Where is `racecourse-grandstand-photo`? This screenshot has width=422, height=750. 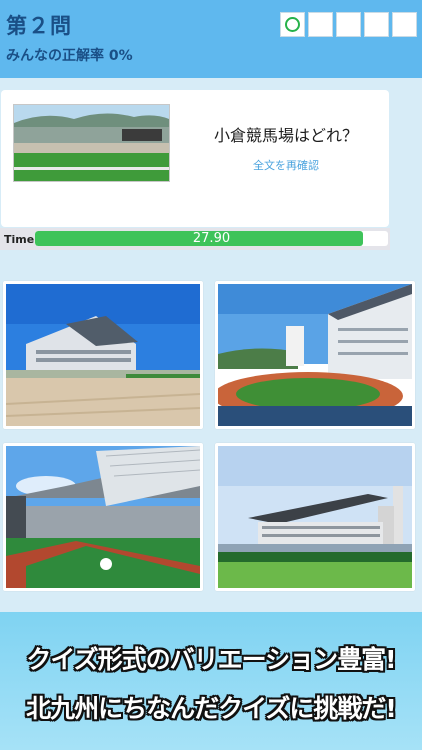
racecourse-grandstand-photo is located at coordinates (315, 517).